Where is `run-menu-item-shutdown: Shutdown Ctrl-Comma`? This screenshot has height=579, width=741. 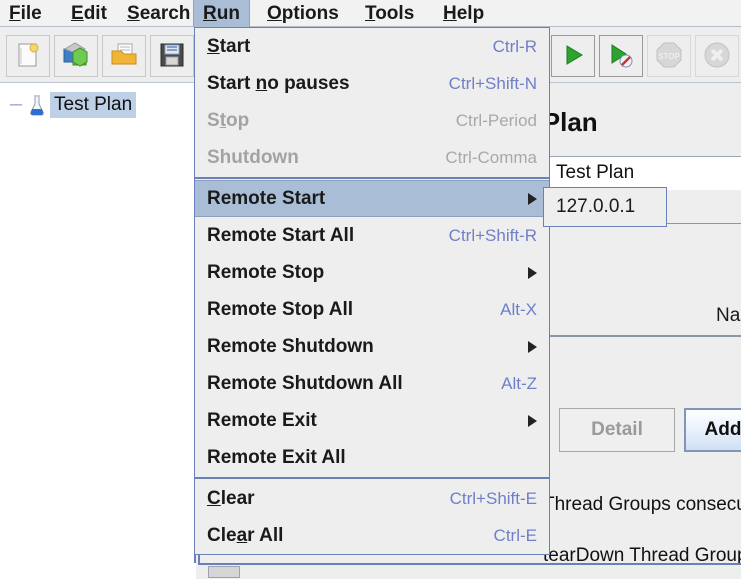 run-menu-item-shutdown: Shutdown Ctrl-Comma is located at coordinates (372, 157).